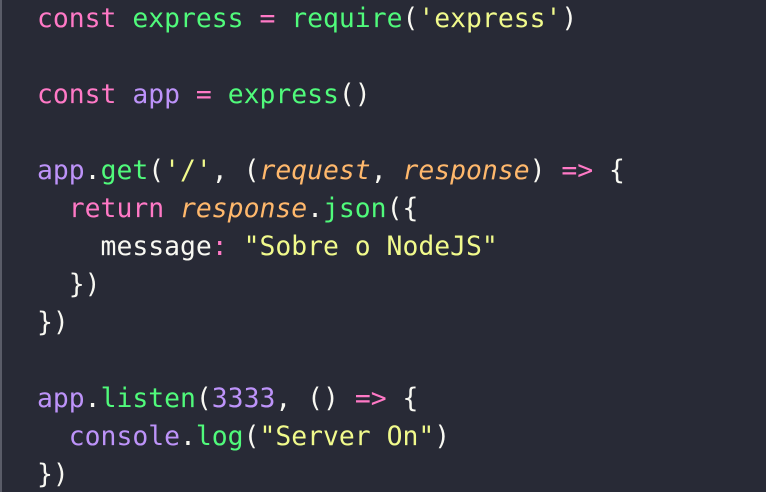  I want to click on code-token: (), so click(354, 94).